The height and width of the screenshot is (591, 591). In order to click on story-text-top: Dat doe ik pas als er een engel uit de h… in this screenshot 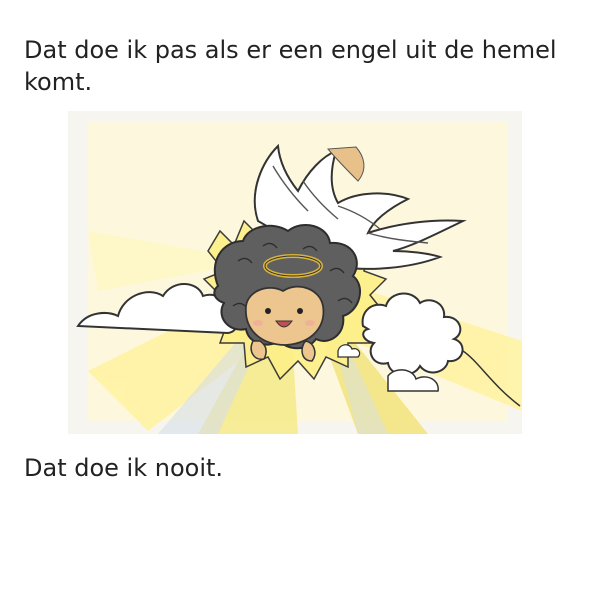, I will do `click(290, 66)`.